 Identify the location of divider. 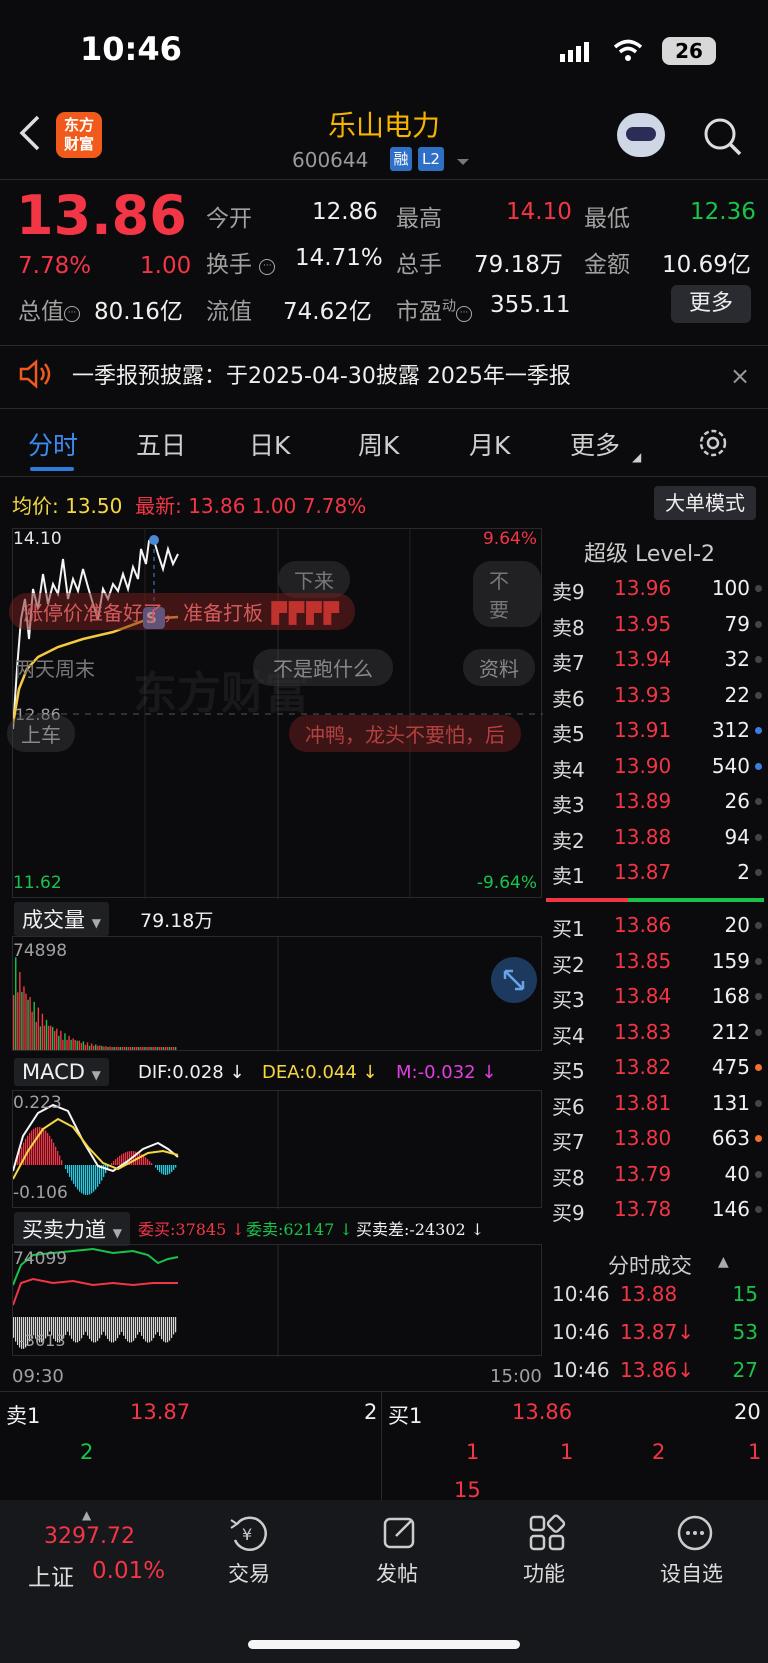
(381, 1446).